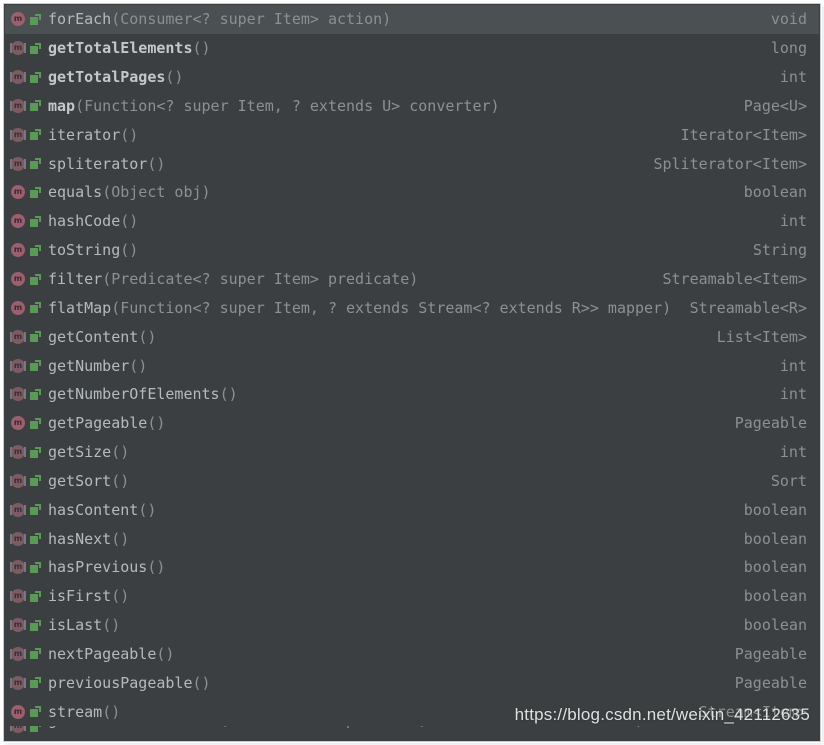 This screenshot has height=745, width=824. I want to click on completion-item: m isFirst() boolean, so click(412, 596).